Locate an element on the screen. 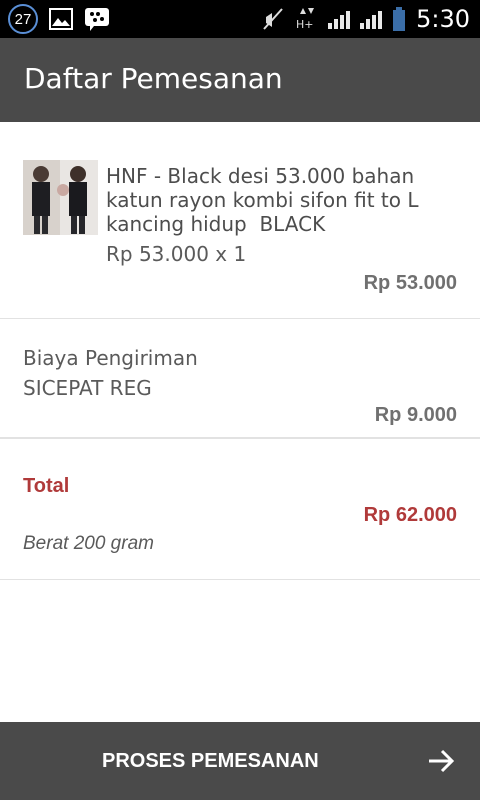  status-time: 5:30 is located at coordinates (443, 19).